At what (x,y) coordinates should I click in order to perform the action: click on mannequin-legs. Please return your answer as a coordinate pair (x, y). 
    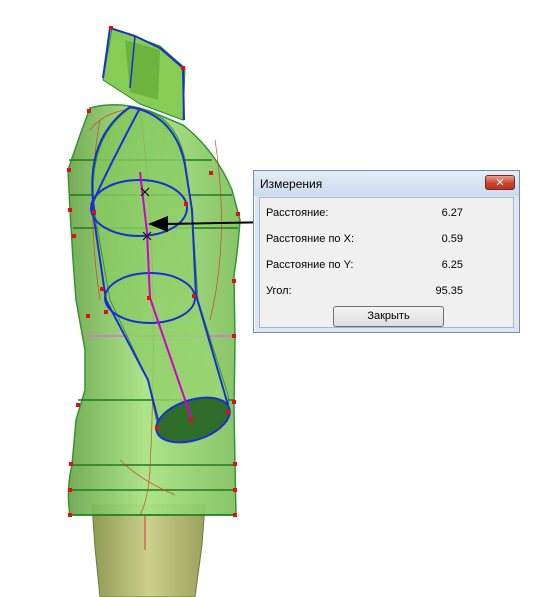
    Looking at the image, I should click on (148, 550).